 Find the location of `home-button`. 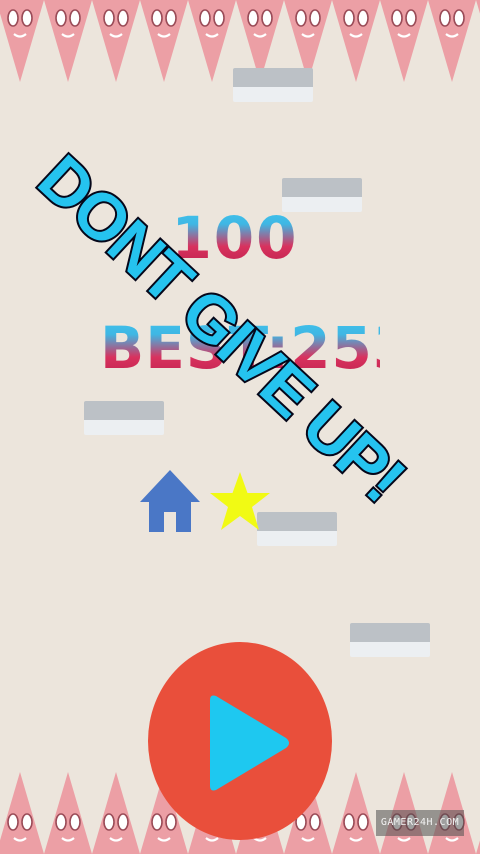

home-button is located at coordinates (170, 502).